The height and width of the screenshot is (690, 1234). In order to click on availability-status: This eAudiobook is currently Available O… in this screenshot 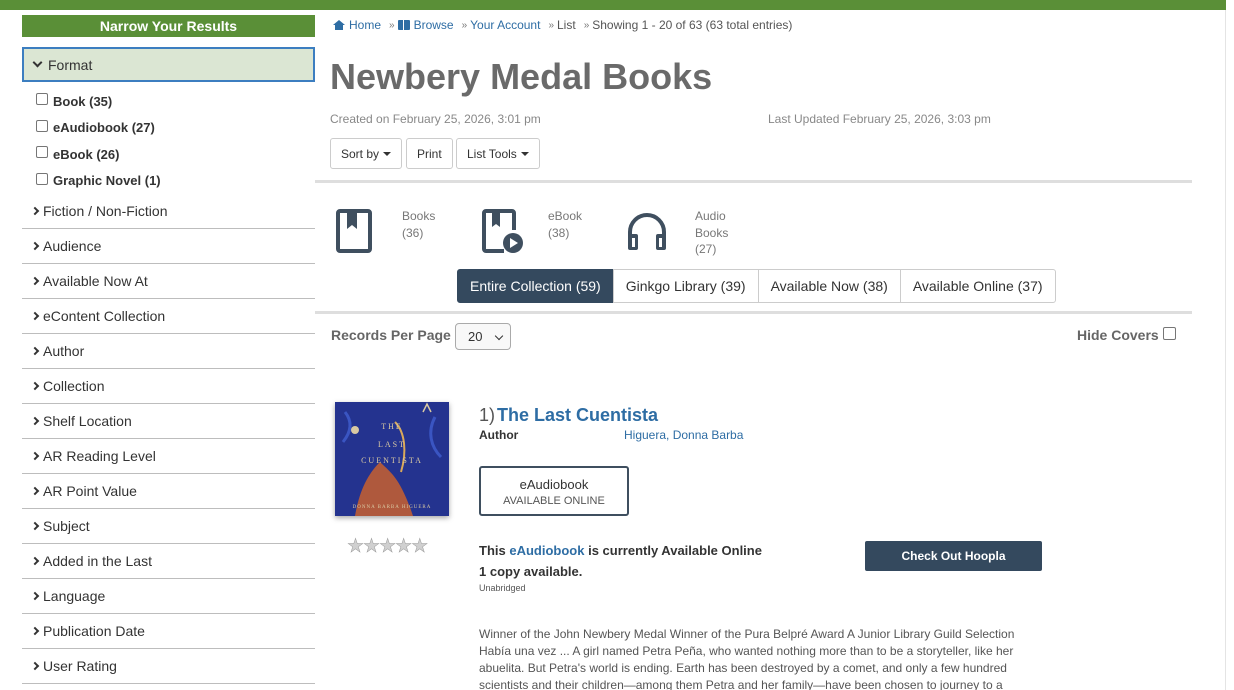, I will do `click(620, 550)`.